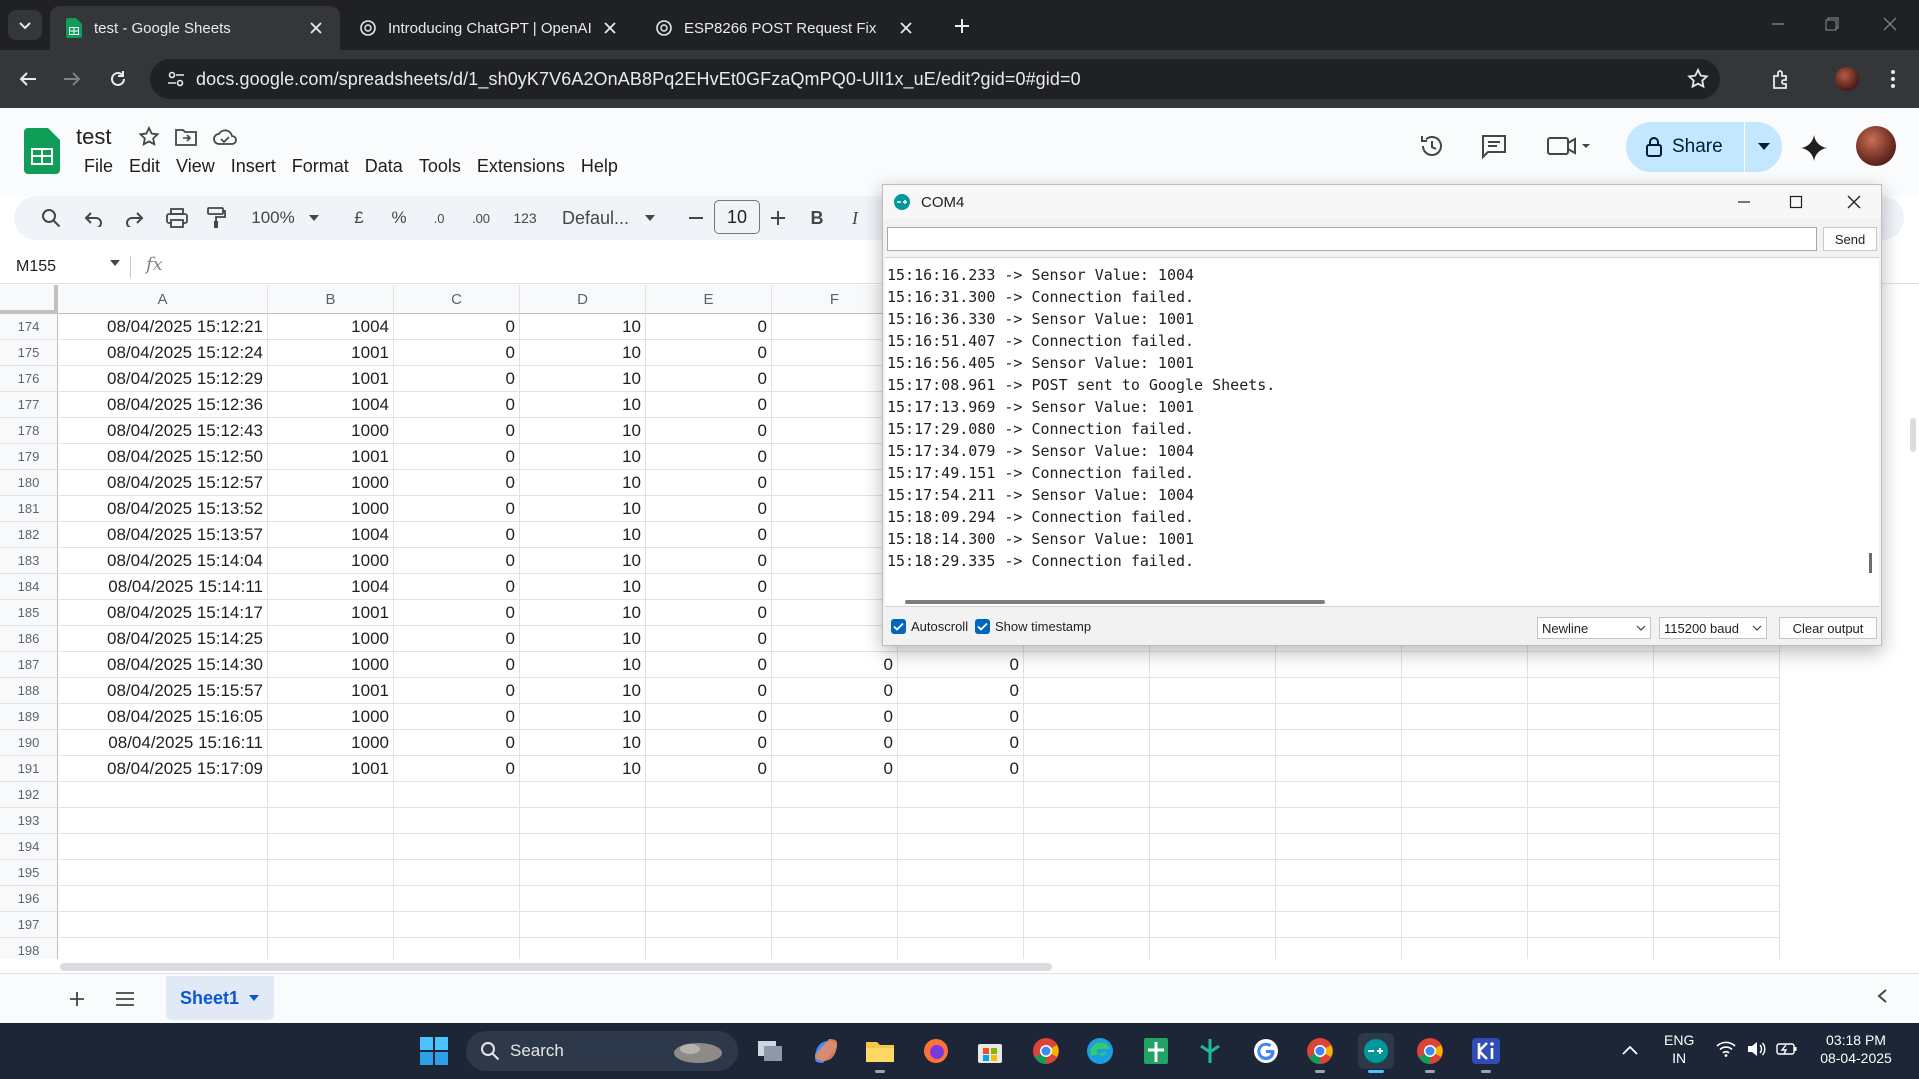 The height and width of the screenshot is (1079, 1919). Describe the element at coordinates (1033, 626) in the screenshot. I see `show-timestamp-checkbox: Show timestamp` at that location.